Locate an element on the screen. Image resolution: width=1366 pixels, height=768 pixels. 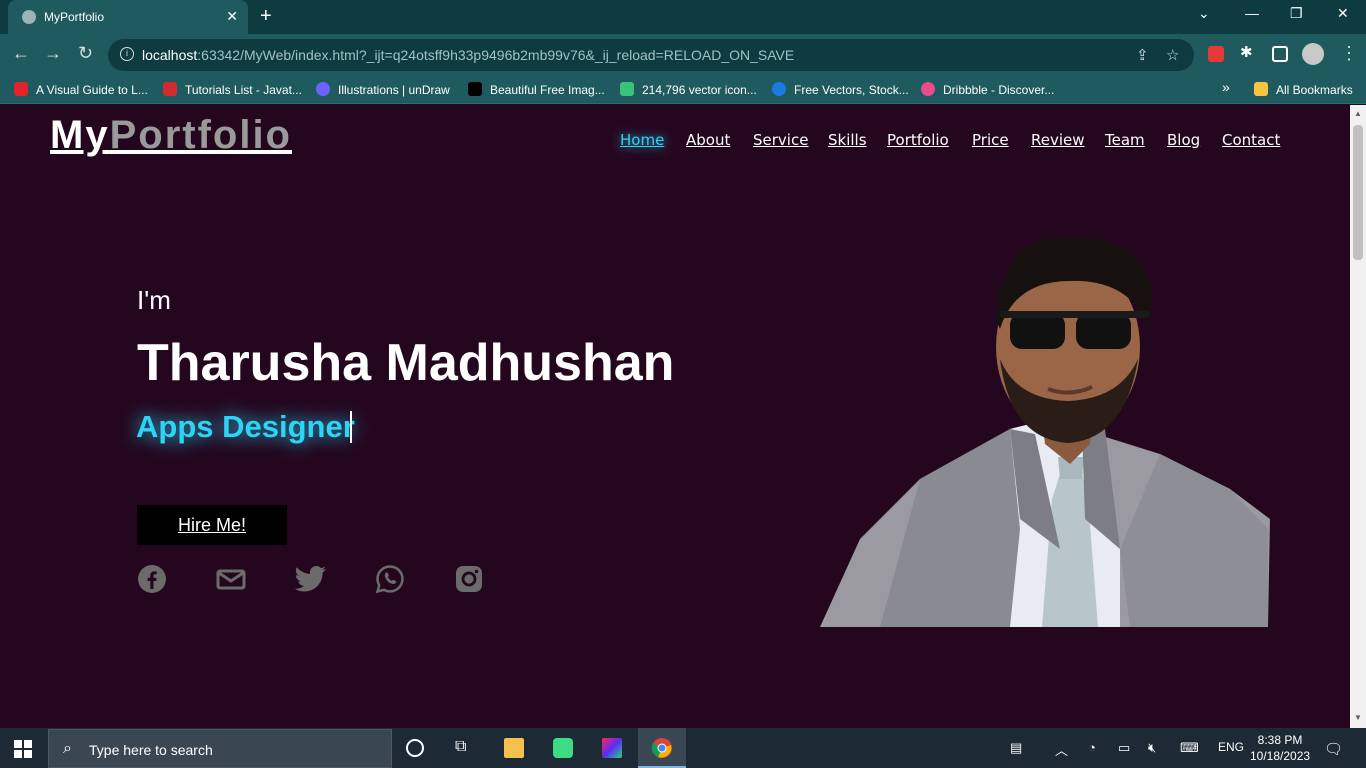
share-icon: ⇪ is located at coordinates (1142, 55).